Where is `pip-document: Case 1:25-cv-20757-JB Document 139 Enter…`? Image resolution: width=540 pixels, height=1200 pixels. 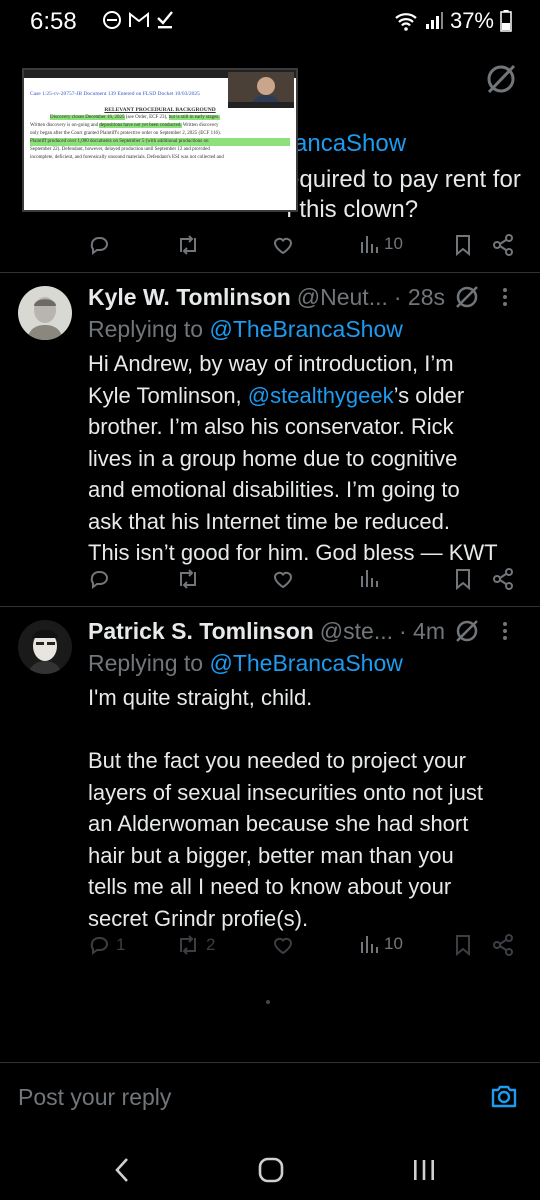
pip-document: Case 1:25-cv-20757-JB Document 139 Enter… is located at coordinates (160, 126).